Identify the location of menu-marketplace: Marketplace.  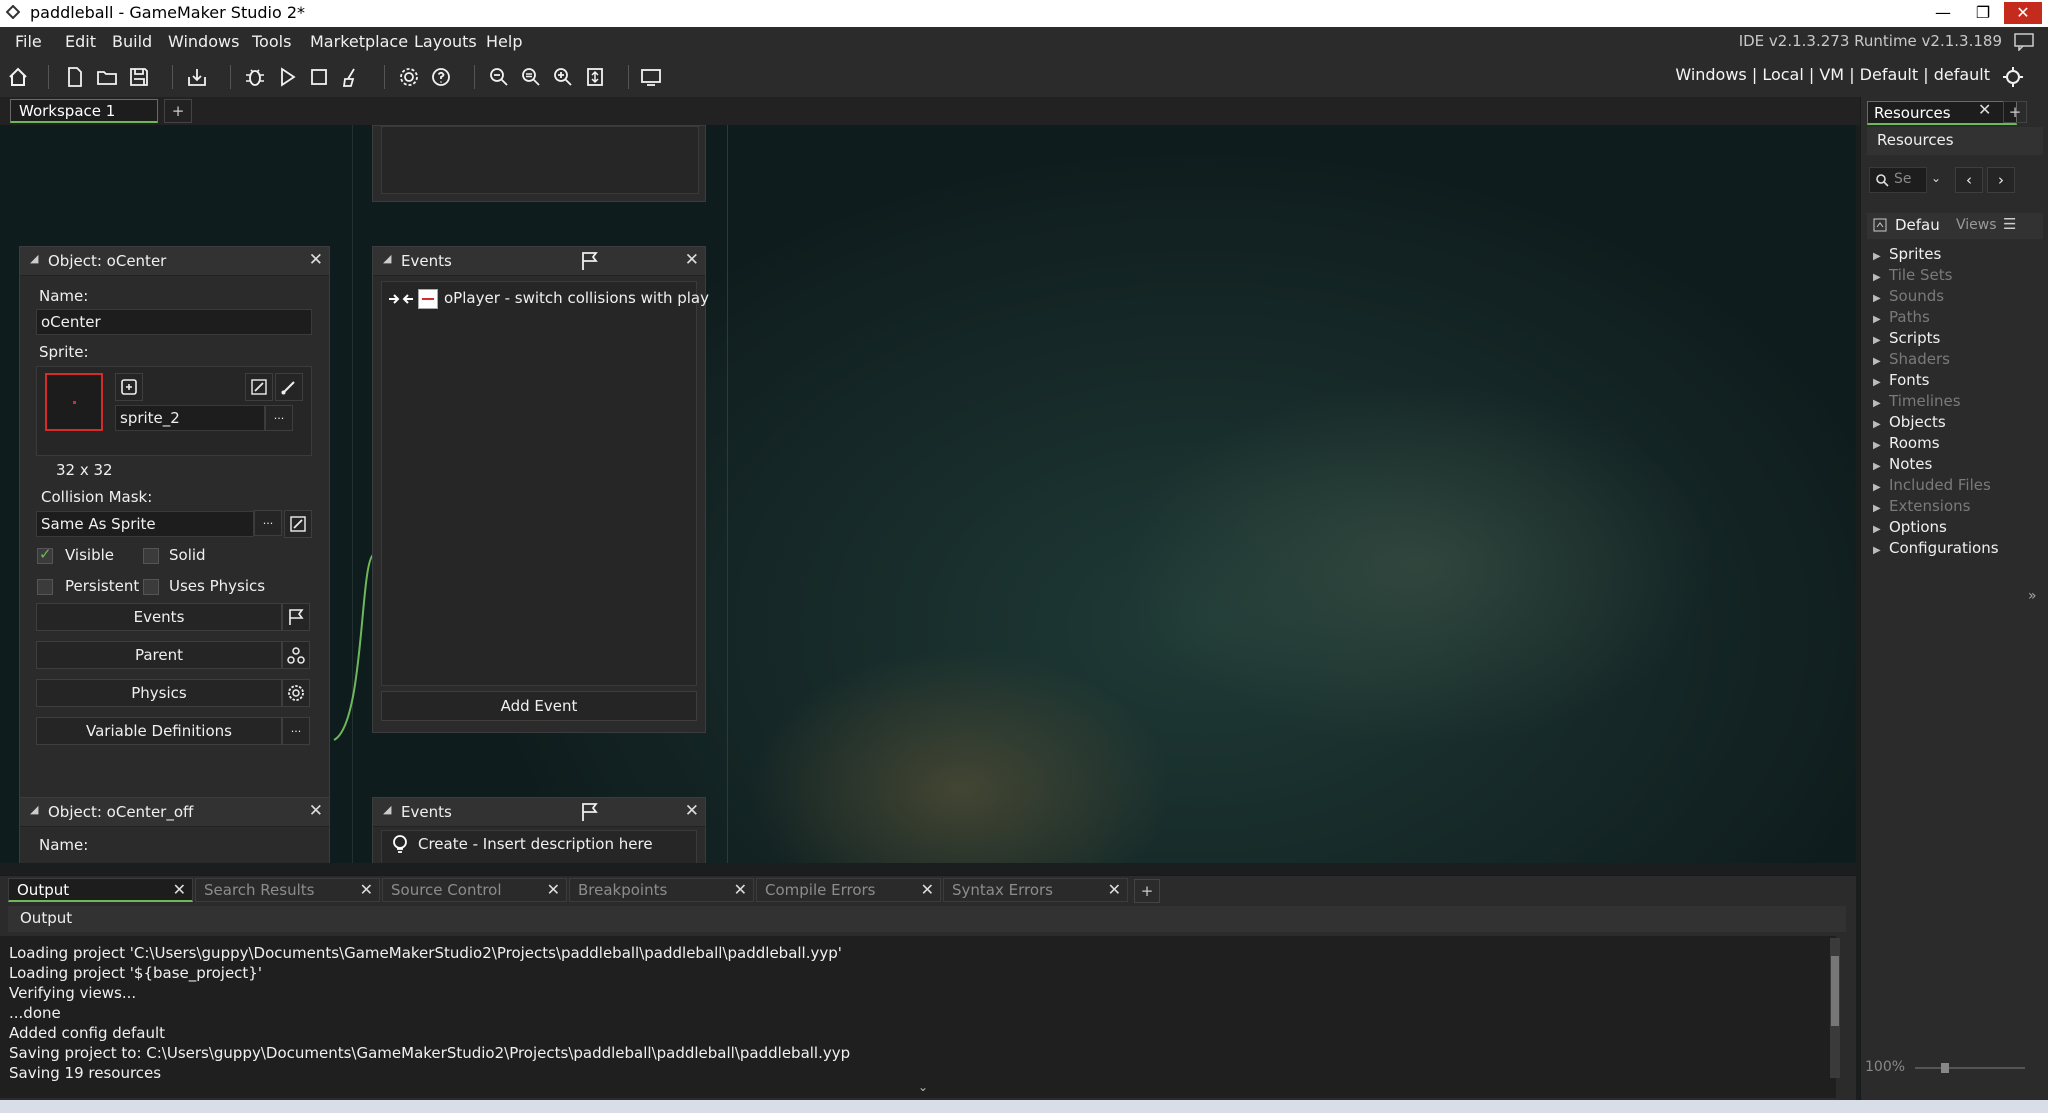
(359, 41).